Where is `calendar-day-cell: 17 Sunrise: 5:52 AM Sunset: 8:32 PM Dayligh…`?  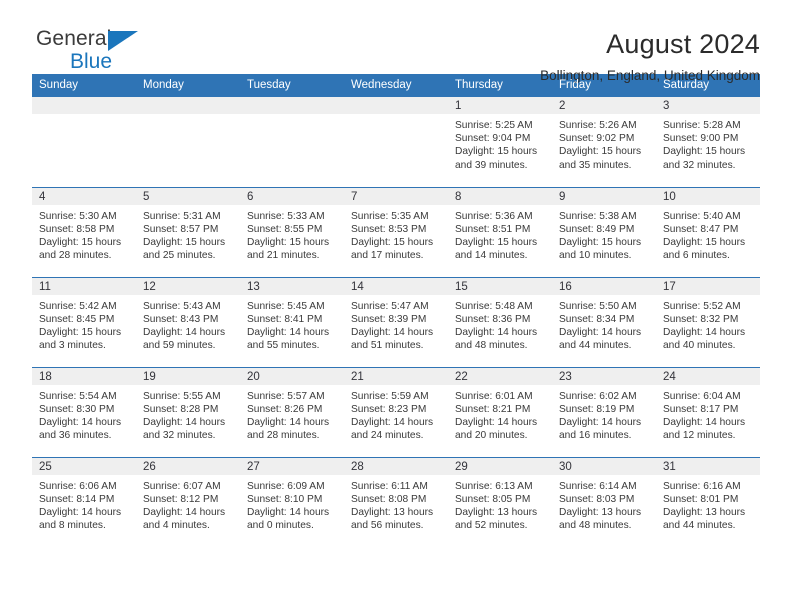 calendar-day-cell: 17 Sunrise: 5:52 AM Sunset: 8:32 PM Dayligh… is located at coordinates (708, 321).